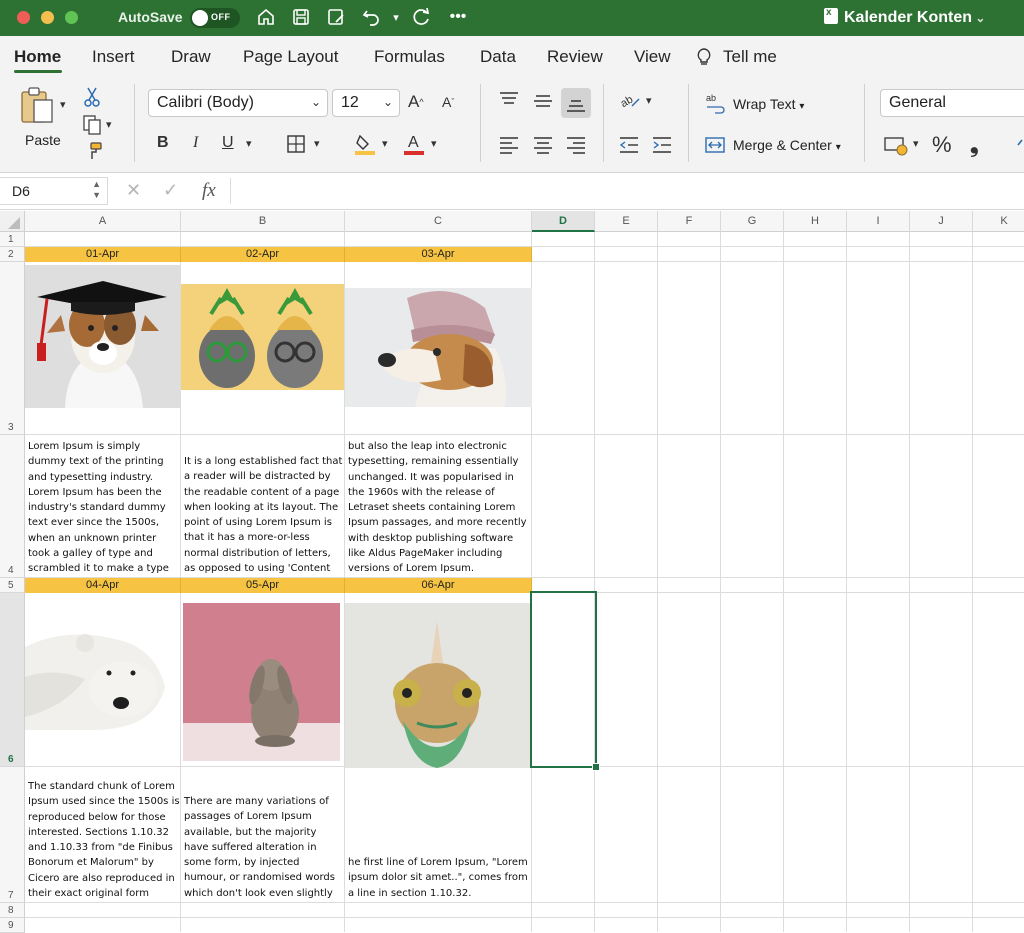 This screenshot has width=1024, height=933. I want to click on paste-dropdown-icon: ▾, so click(63, 104).